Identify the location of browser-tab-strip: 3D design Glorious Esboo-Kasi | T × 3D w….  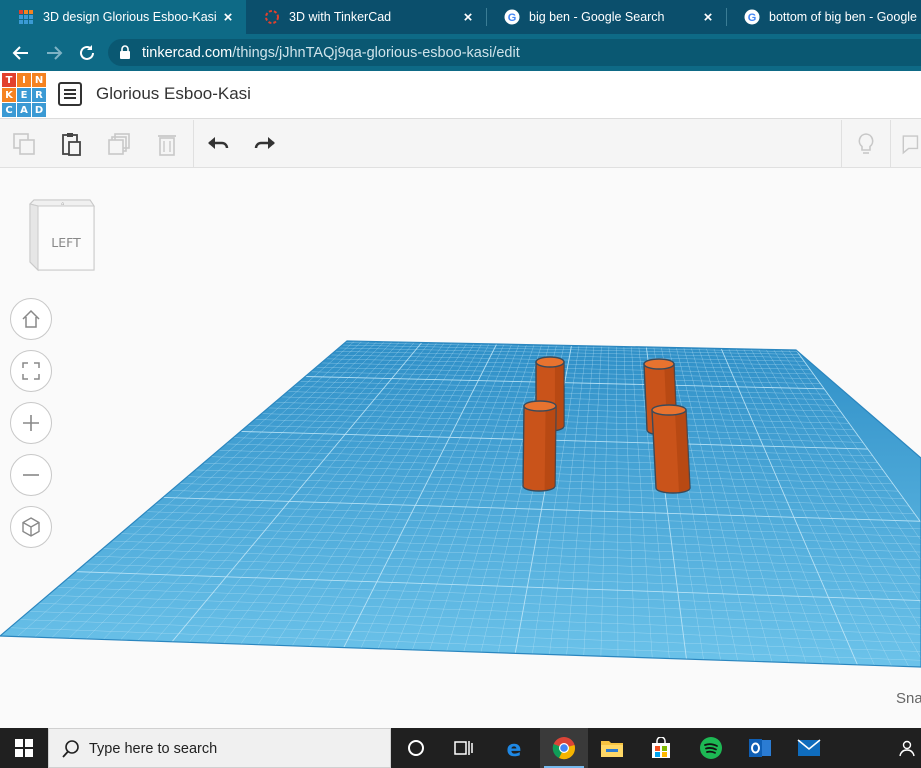
(460, 17).